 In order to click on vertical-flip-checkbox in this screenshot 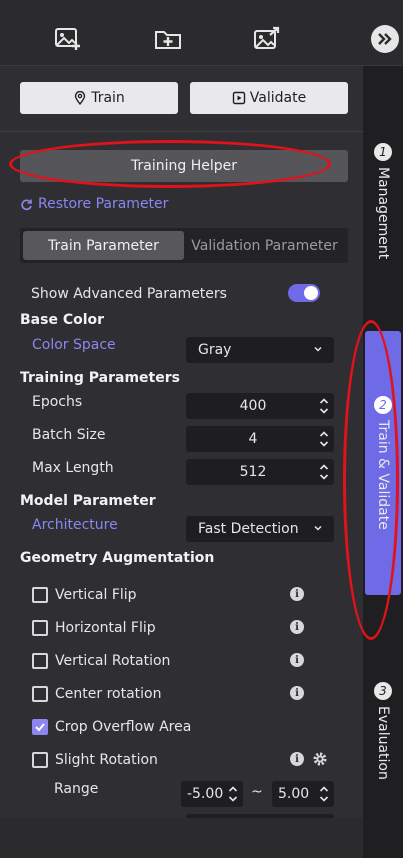, I will do `click(40, 595)`.